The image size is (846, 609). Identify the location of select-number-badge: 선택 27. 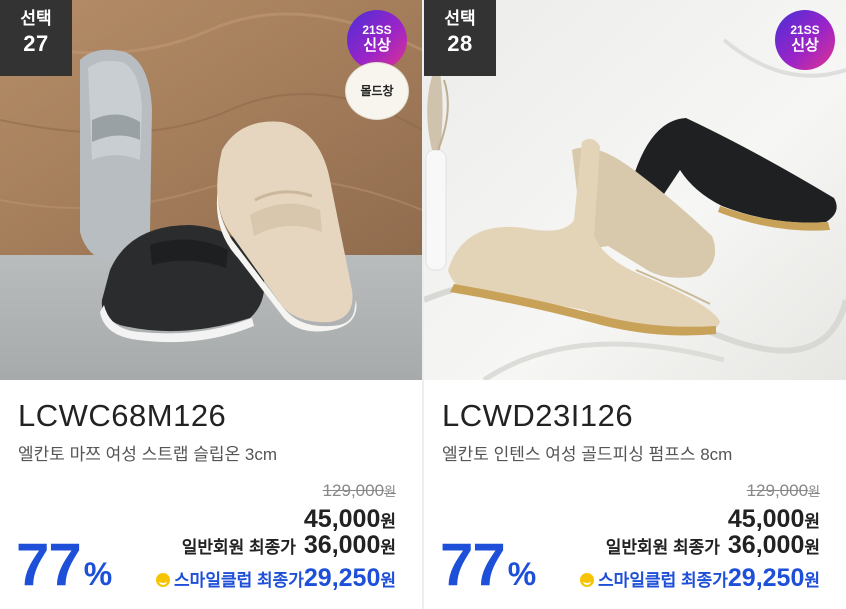
(36, 38).